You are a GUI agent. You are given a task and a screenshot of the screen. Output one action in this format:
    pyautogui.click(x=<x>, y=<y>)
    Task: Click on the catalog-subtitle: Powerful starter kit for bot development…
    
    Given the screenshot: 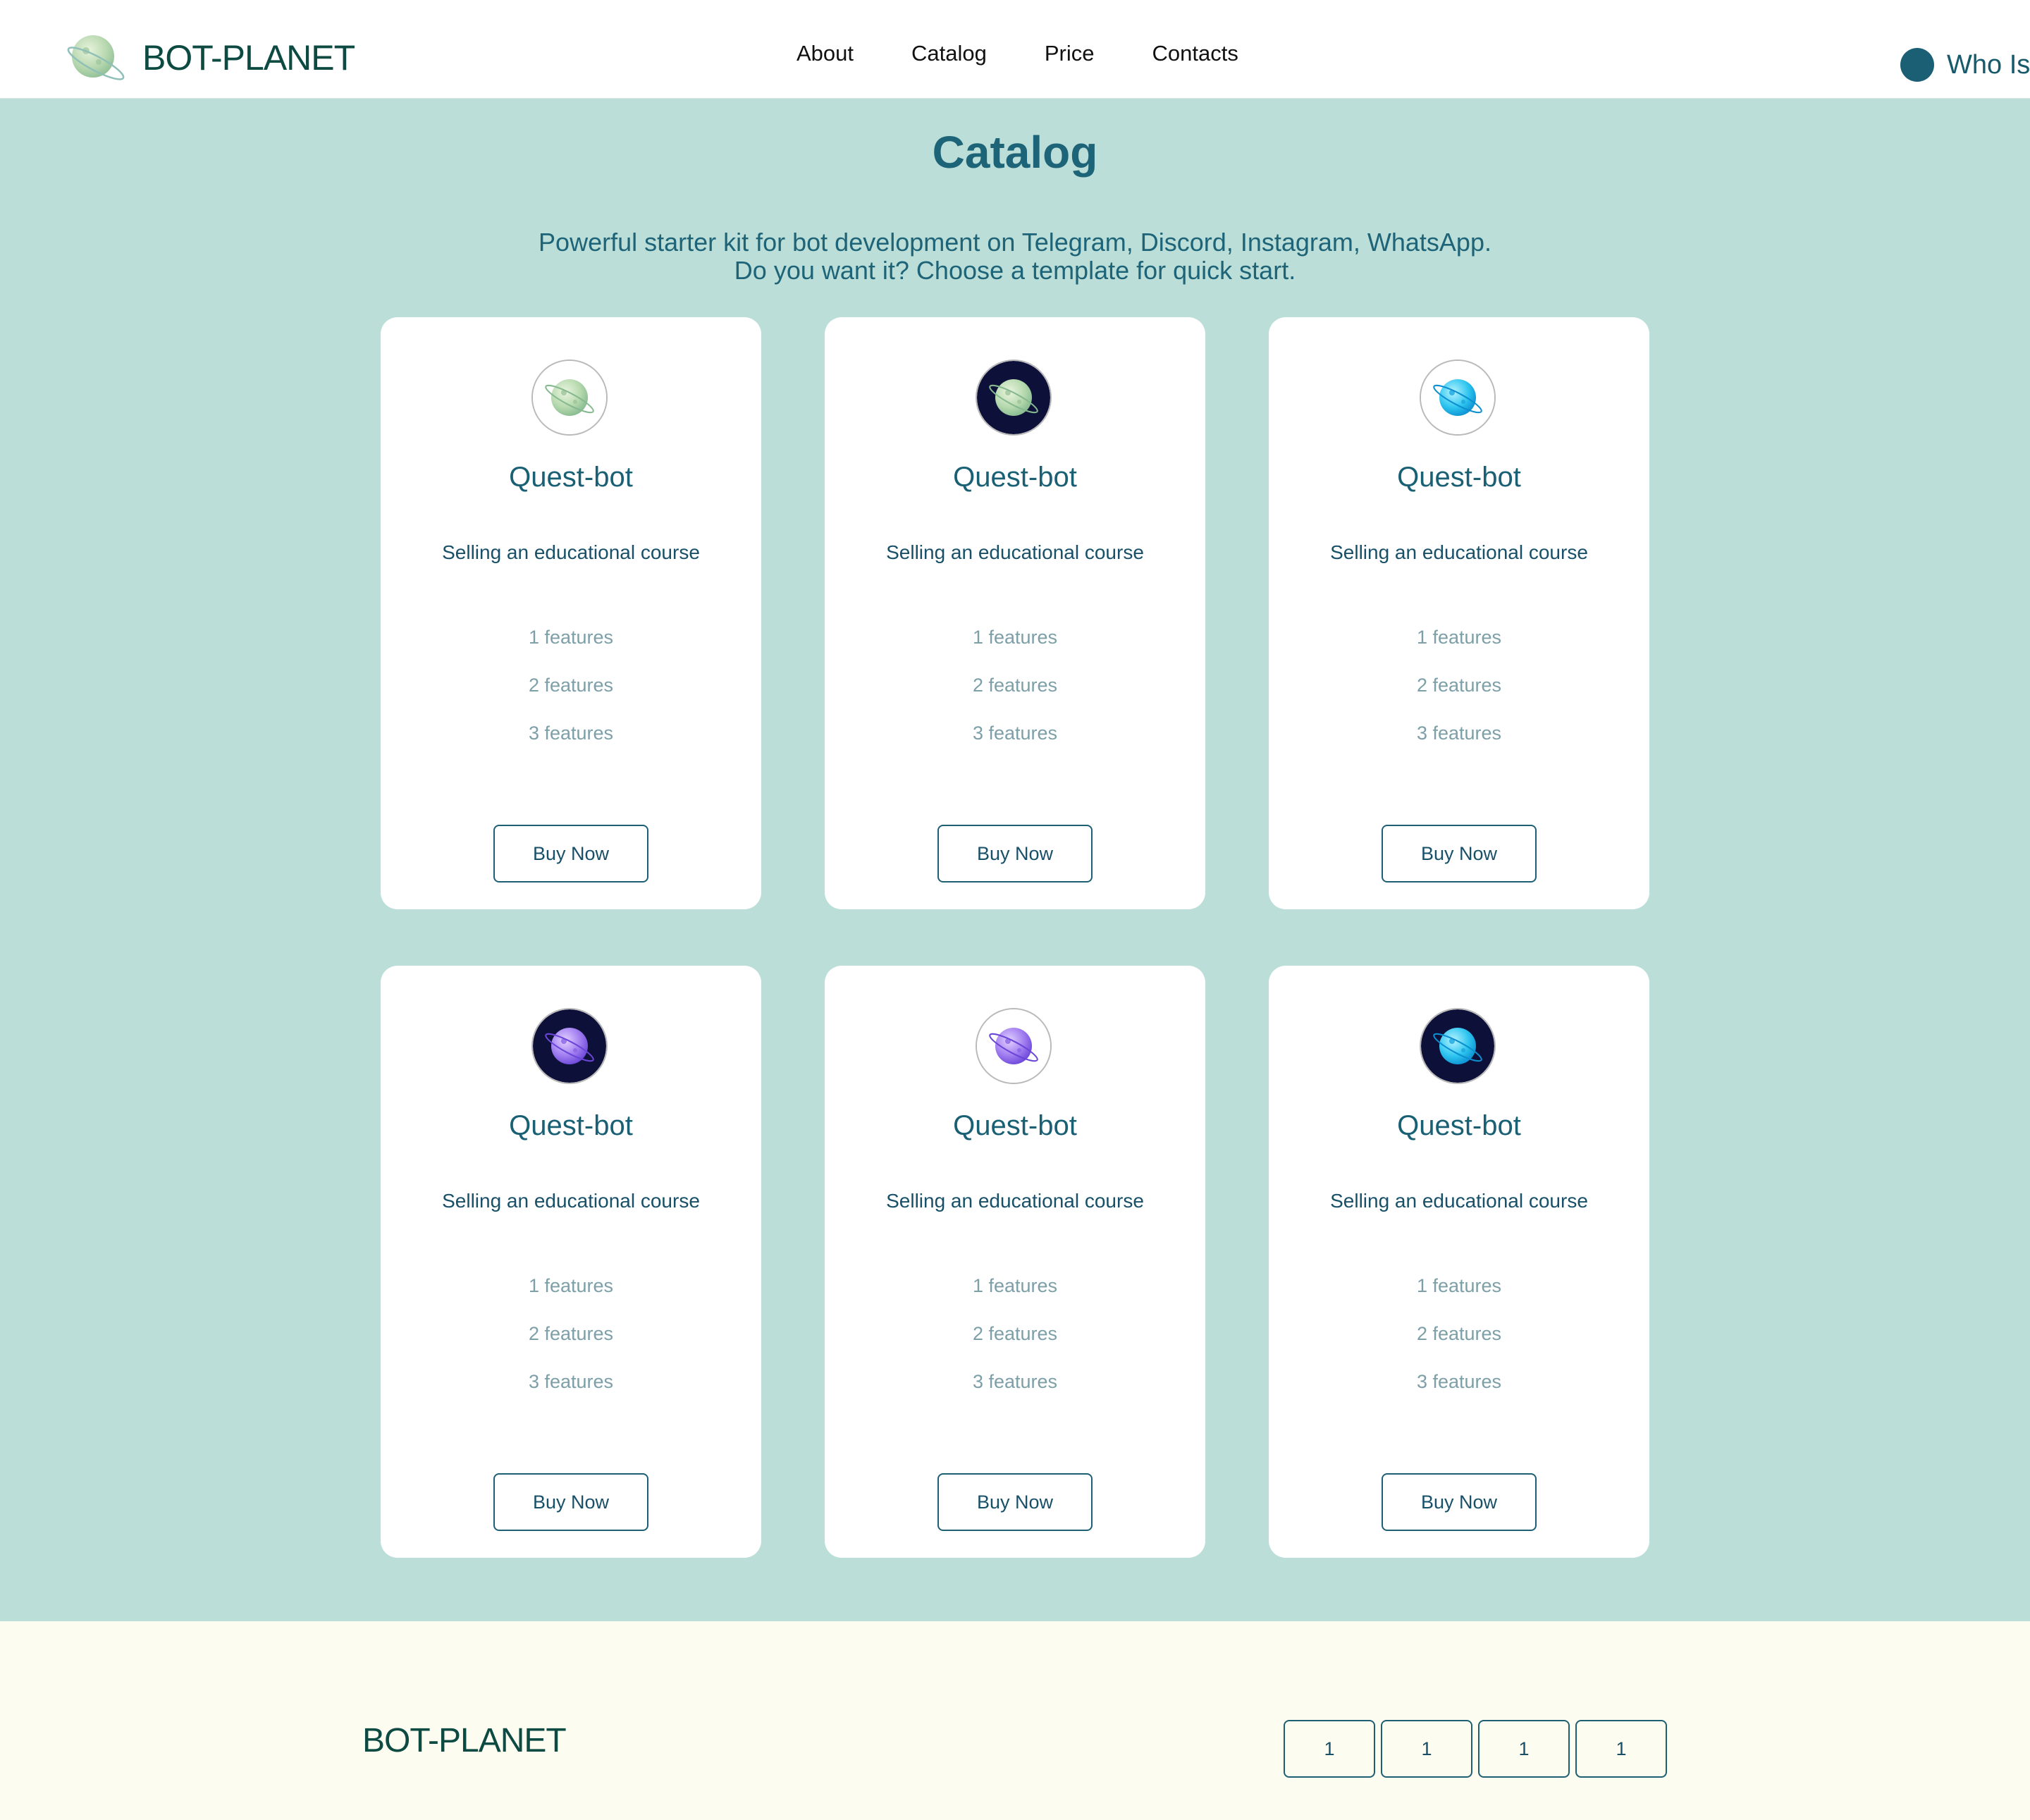 What is the action you would take?
    pyautogui.click(x=1015, y=256)
    